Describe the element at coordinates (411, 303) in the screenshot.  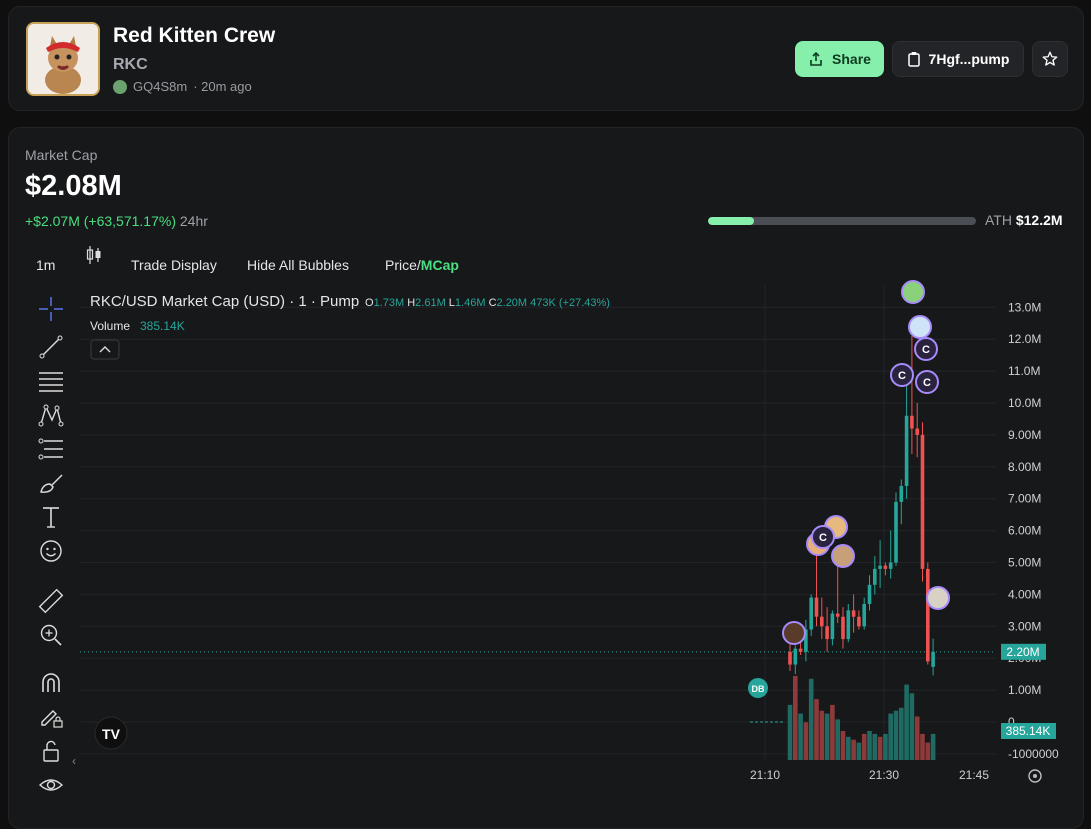
I see `ohlc-h-label: H` at that location.